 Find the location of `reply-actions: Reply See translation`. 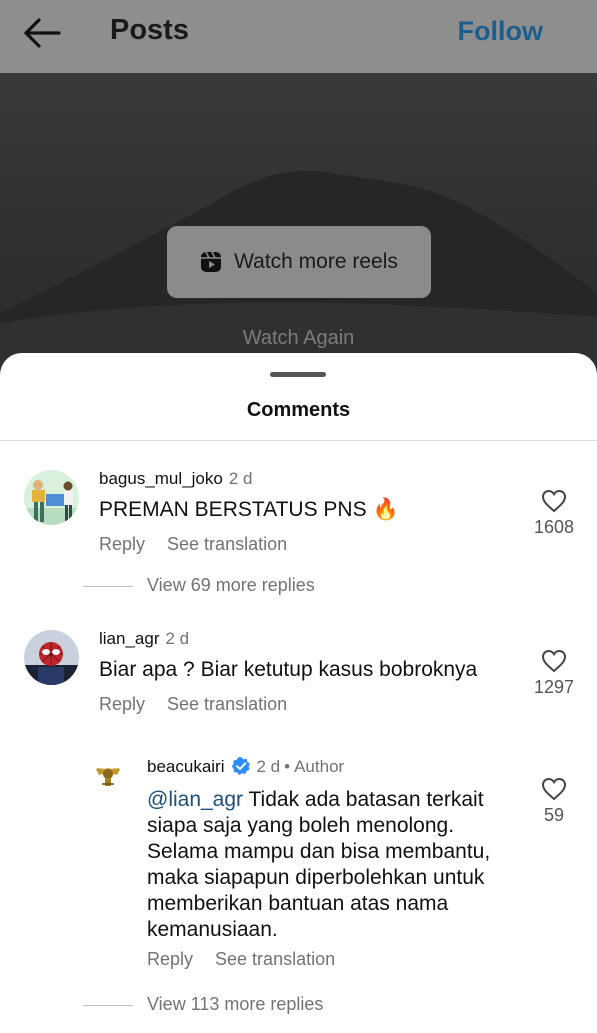

reply-actions: Reply See translation is located at coordinates (252, 959).